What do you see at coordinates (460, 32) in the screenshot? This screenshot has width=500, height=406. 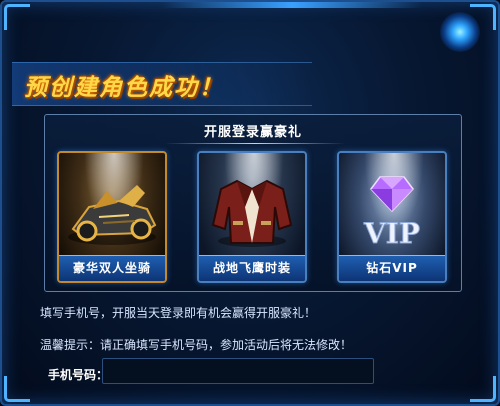 I see `close-orb-button` at bounding box center [460, 32].